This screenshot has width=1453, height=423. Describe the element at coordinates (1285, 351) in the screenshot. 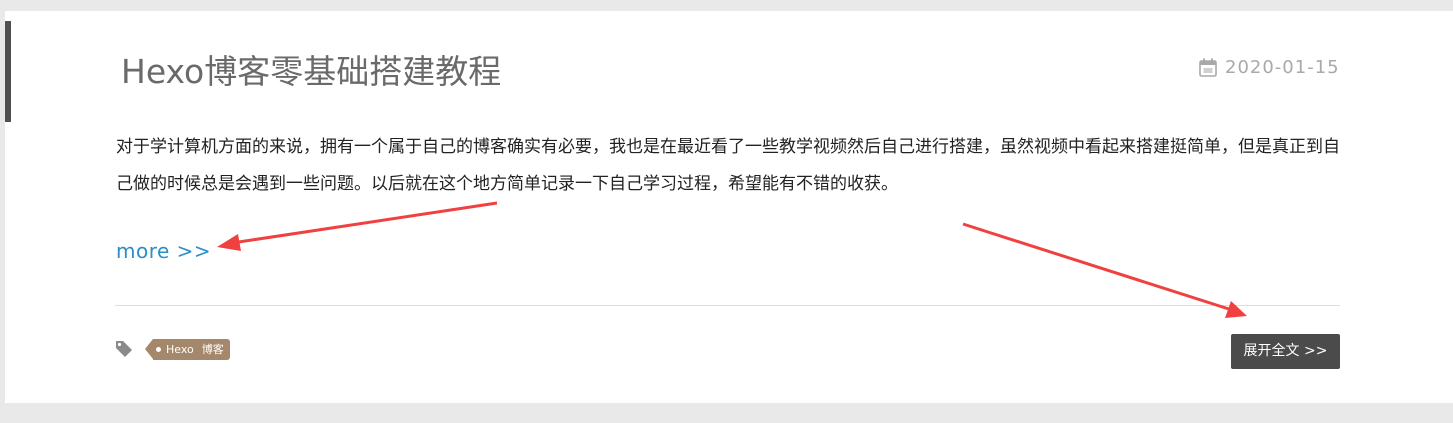

I see `expand-full-text-button: 展开全文 >>` at that location.